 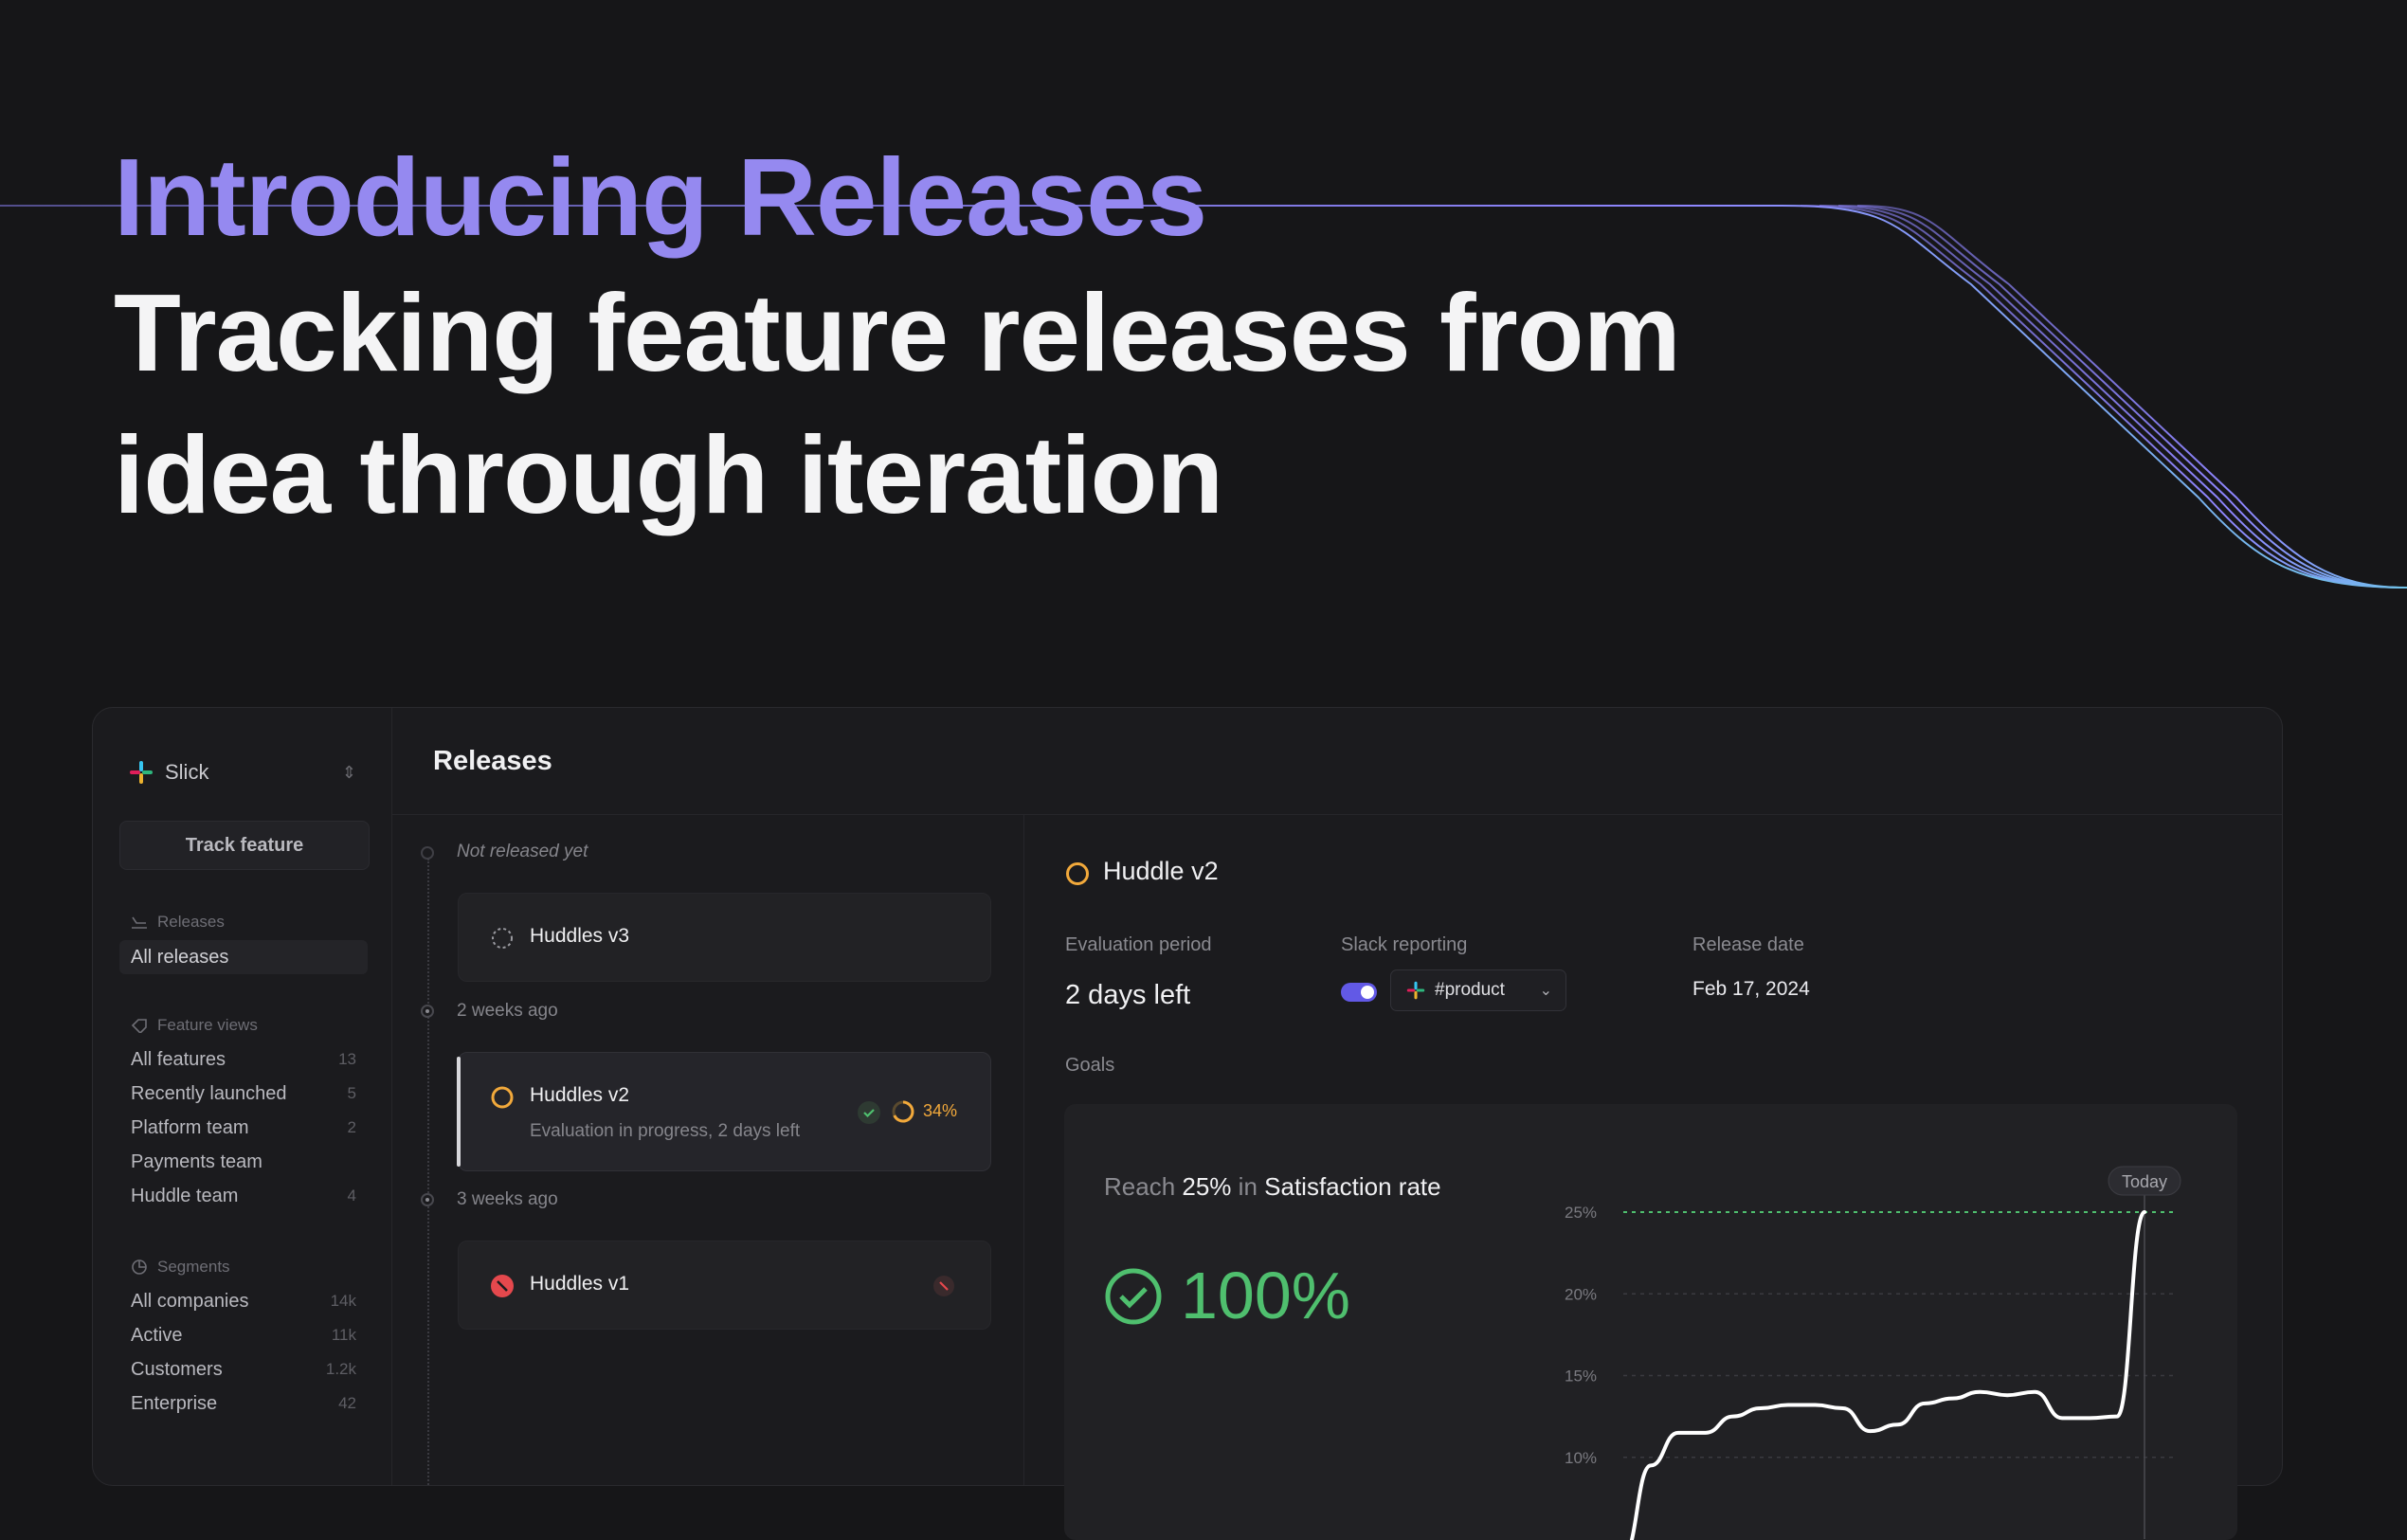 I want to click on hero-eyebrow: Introducing Releases, so click(x=660, y=197).